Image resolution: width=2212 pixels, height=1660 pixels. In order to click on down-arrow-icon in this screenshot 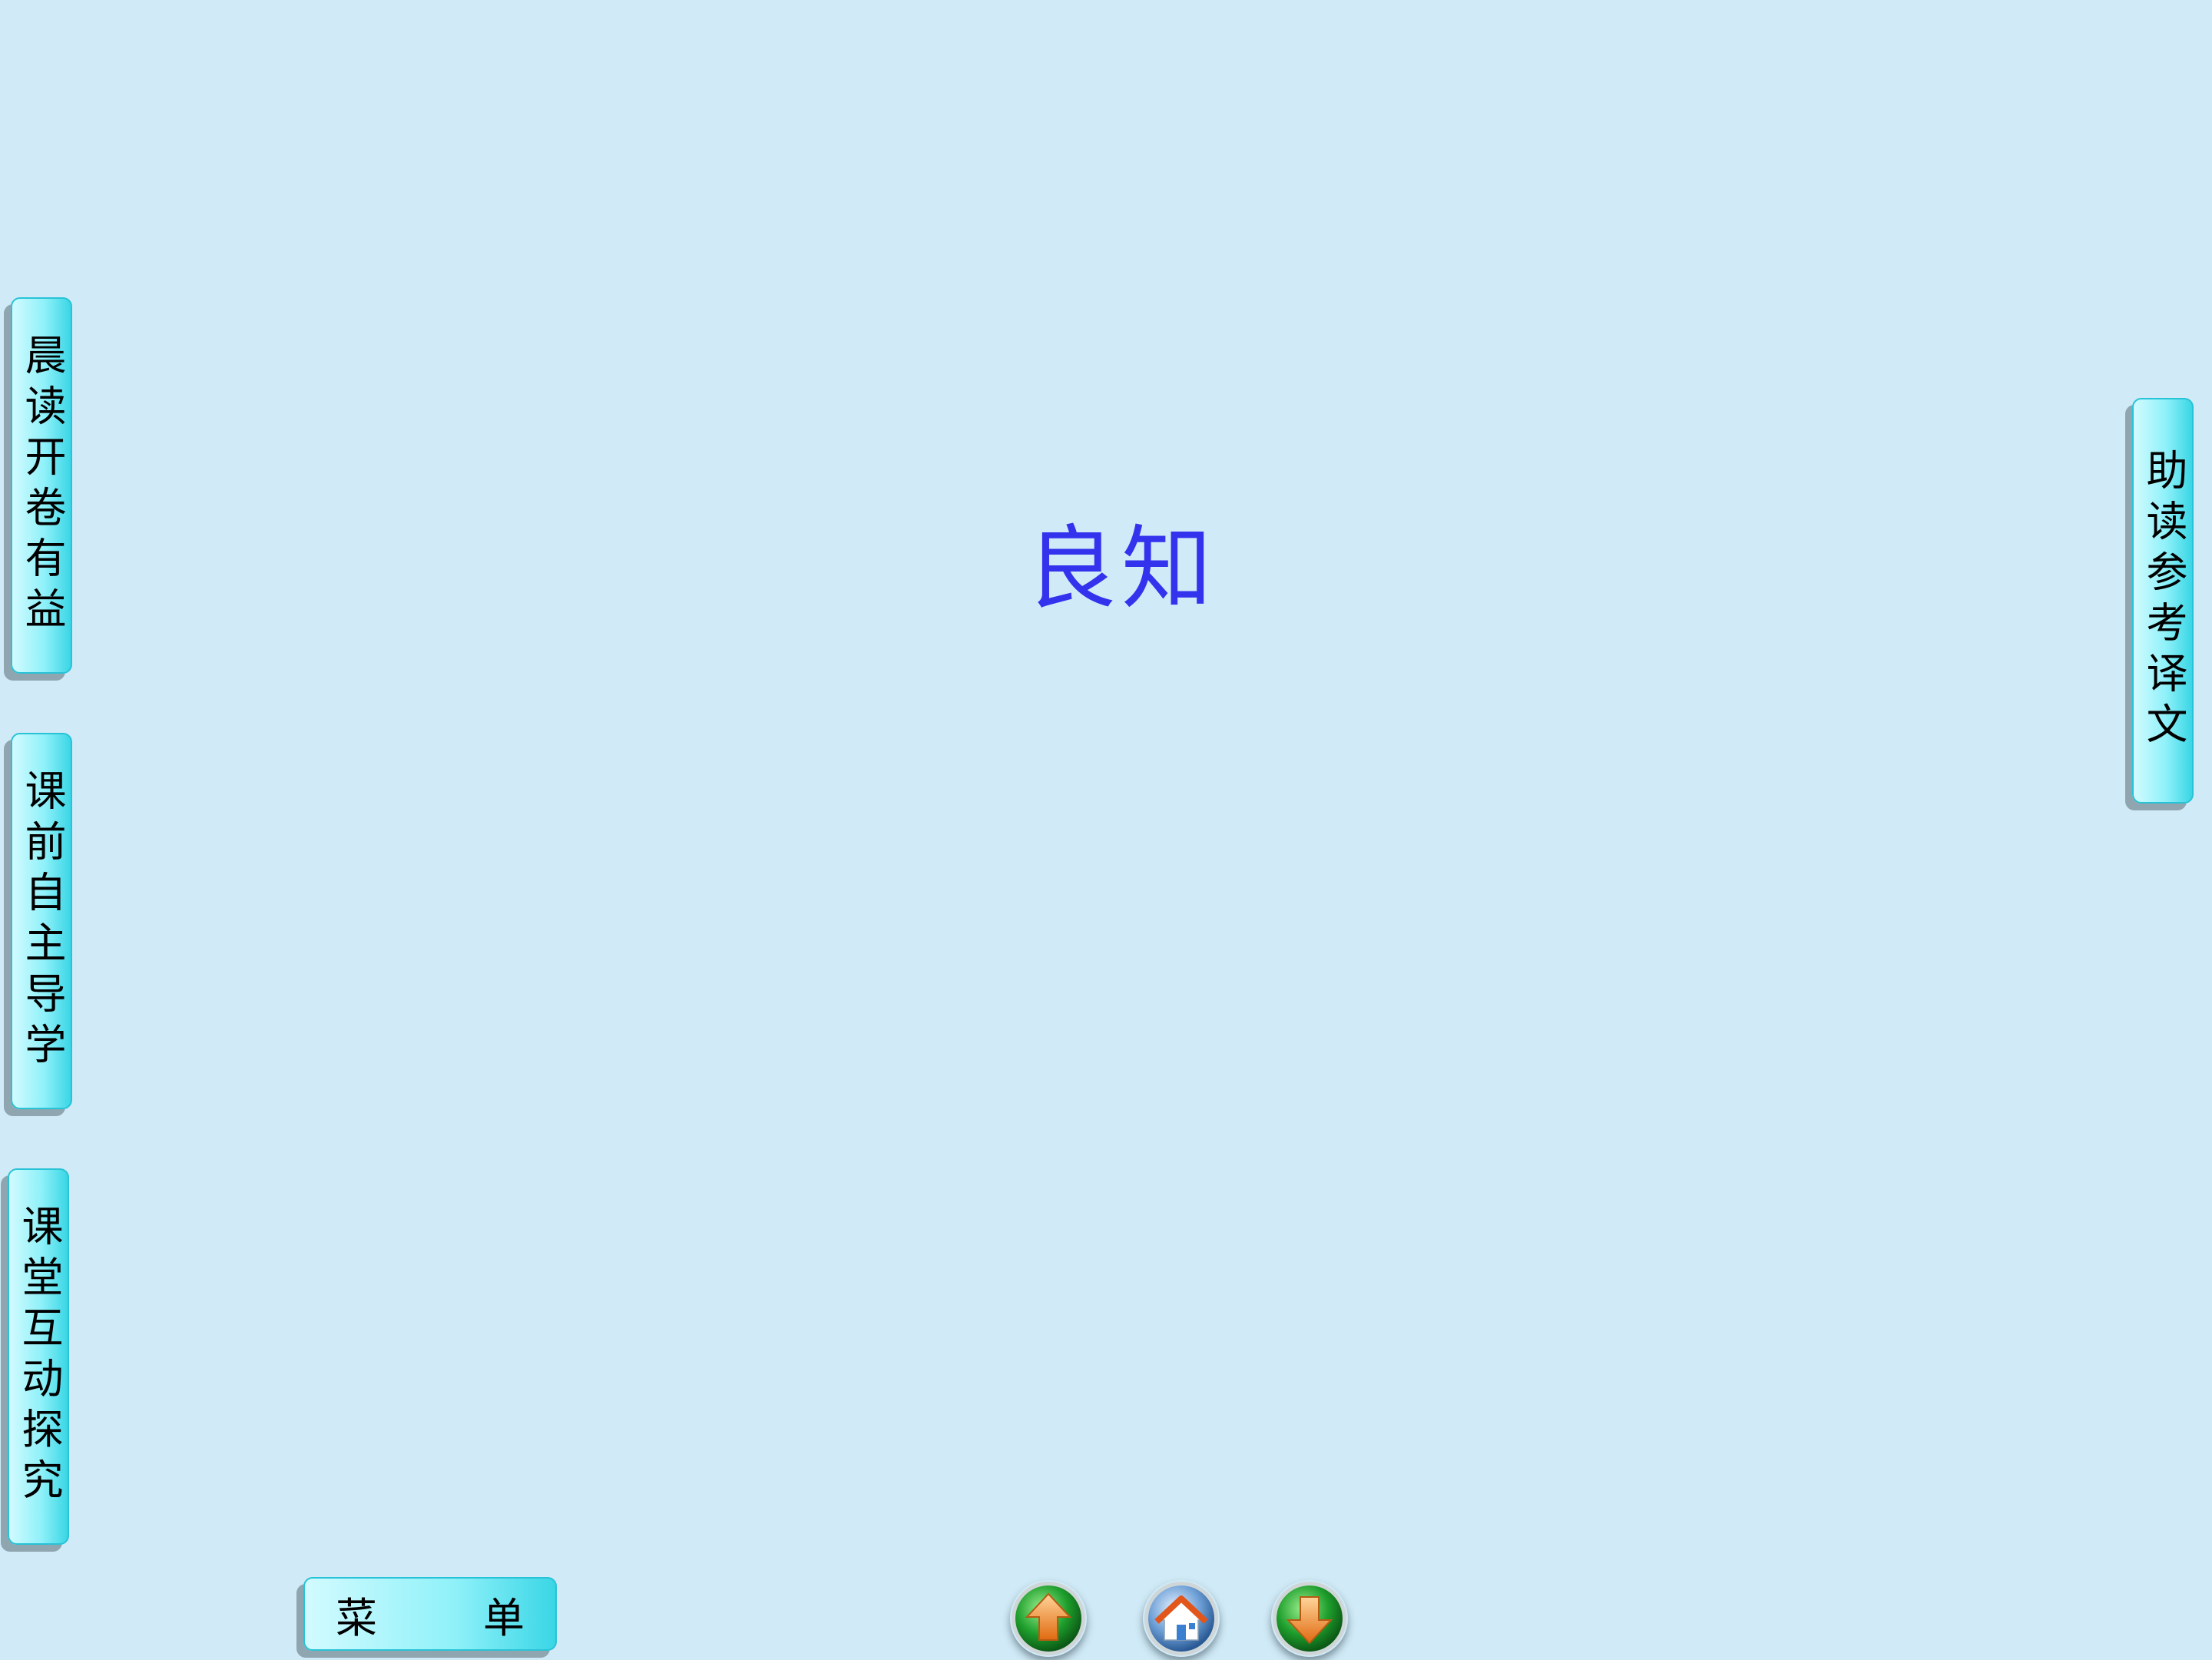, I will do `click(1310, 1618)`.